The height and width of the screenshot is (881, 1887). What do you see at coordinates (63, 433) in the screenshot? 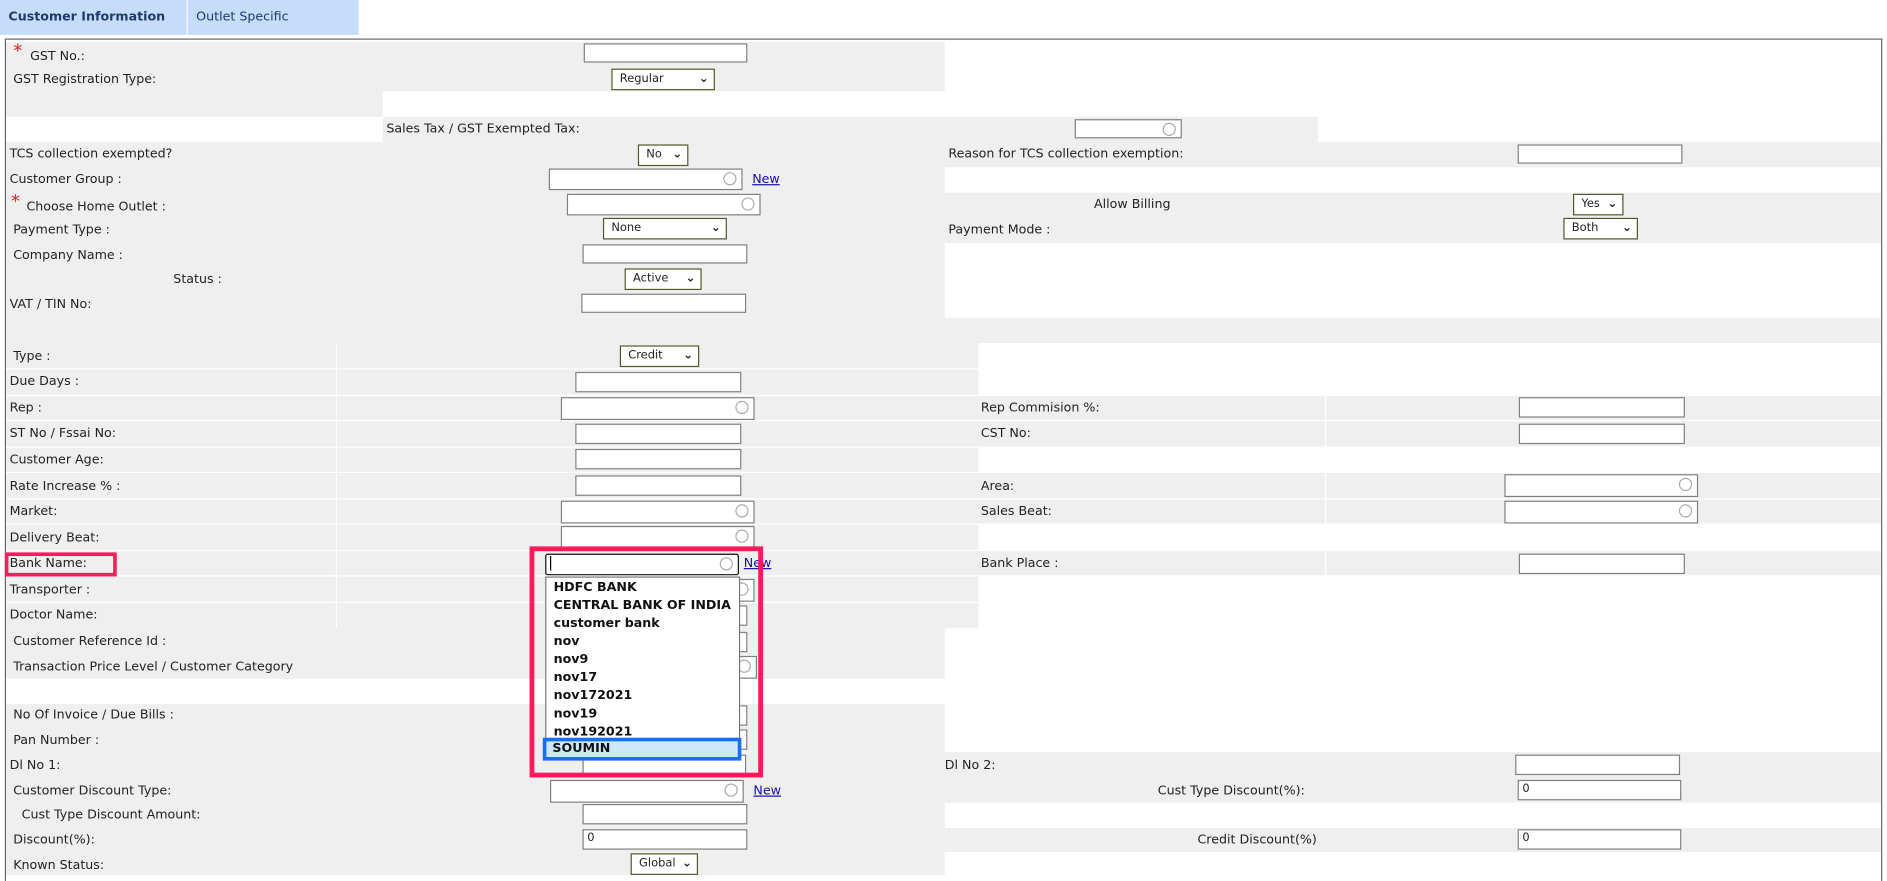
I see `st-no-label: ST No / Fssai No:` at bounding box center [63, 433].